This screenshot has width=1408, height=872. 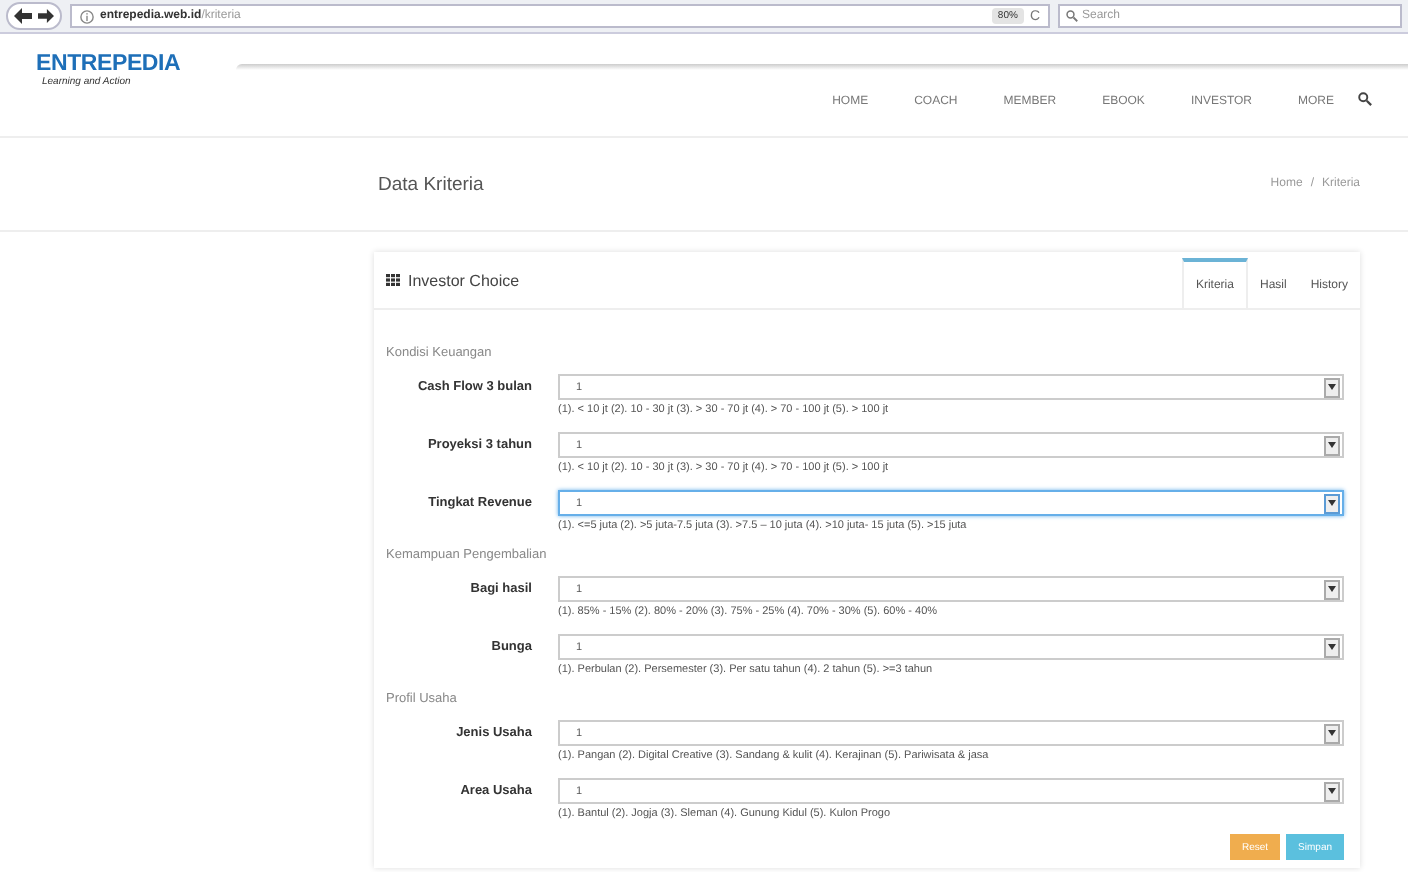 What do you see at coordinates (46, 16) in the screenshot?
I see `forward-arrow-icon` at bounding box center [46, 16].